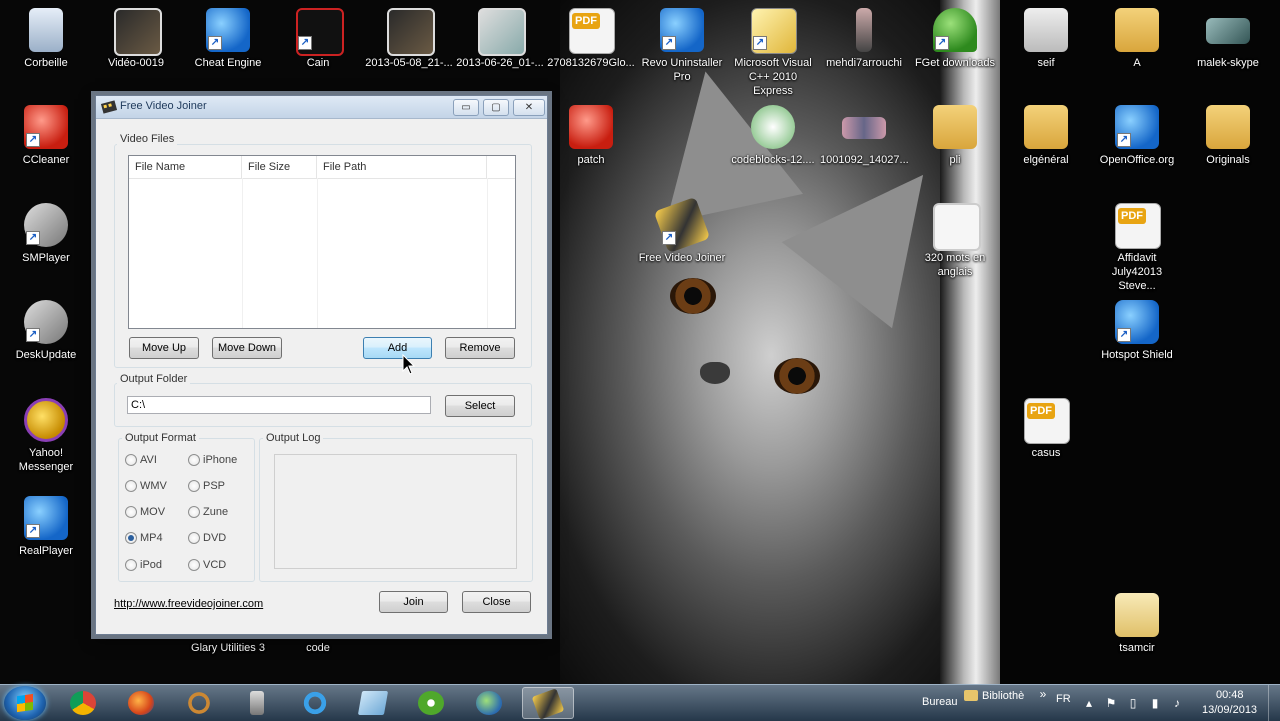  What do you see at coordinates (487, 253) in the screenshot?
I see `column-divider` at bounding box center [487, 253].